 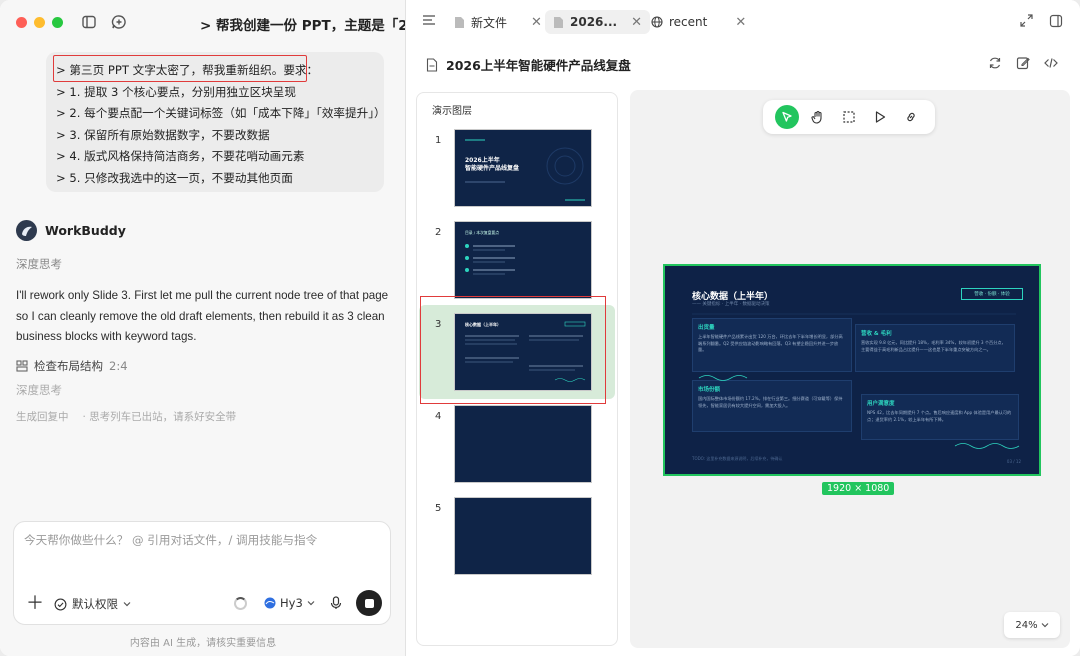 I want to click on code-icon, so click(x=1051, y=63).